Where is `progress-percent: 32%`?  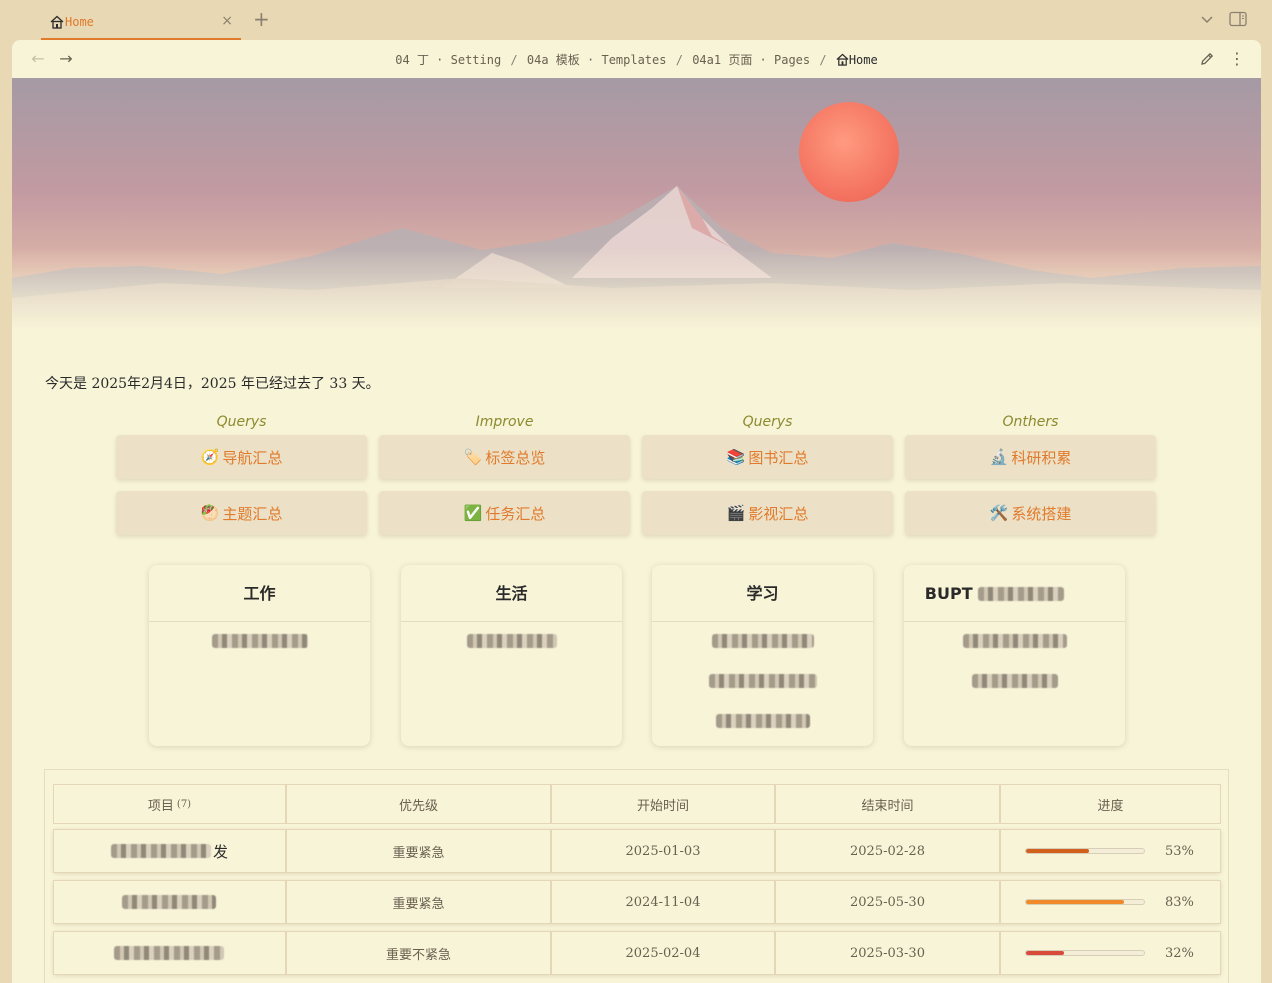 progress-percent: 32% is located at coordinates (1179, 953).